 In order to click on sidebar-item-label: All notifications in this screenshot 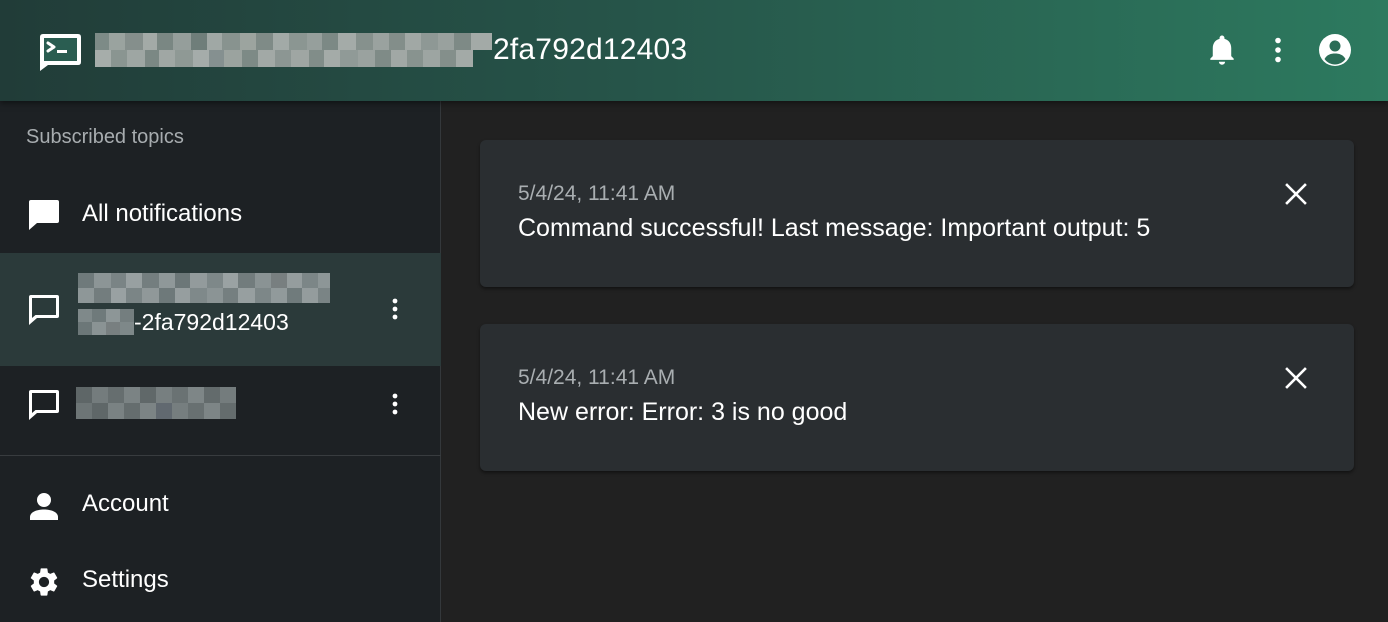, I will do `click(162, 213)`.